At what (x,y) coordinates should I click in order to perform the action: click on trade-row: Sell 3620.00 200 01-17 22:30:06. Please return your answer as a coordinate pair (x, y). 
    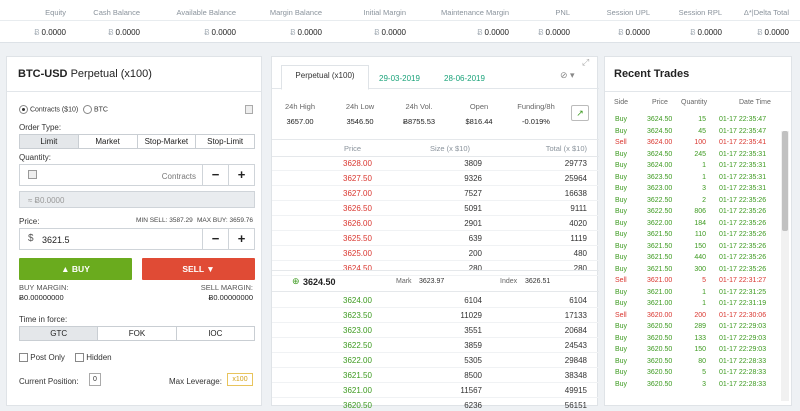
    Looking at the image, I should click on (692, 316).